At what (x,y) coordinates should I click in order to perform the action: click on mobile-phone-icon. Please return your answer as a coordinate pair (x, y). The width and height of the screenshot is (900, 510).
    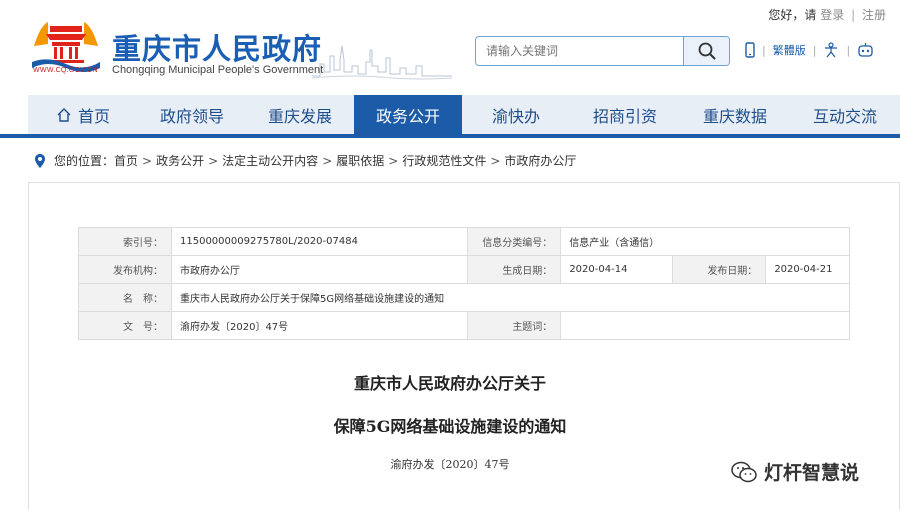
    Looking at the image, I should click on (750, 50).